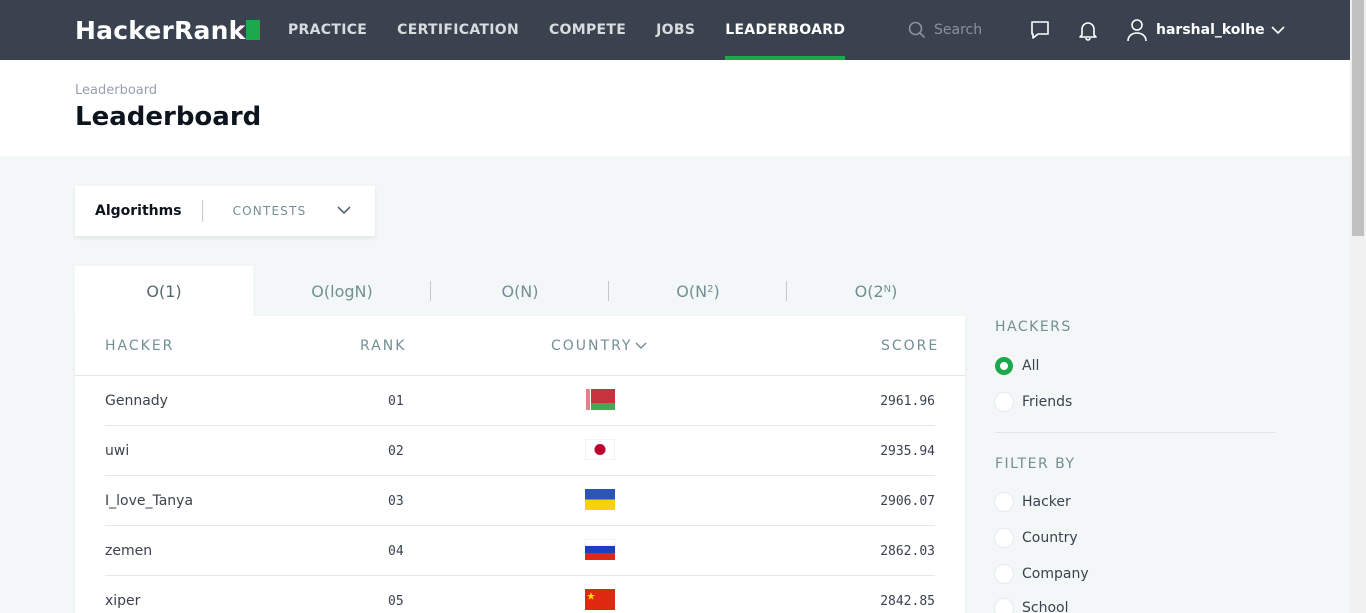 The image size is (1366, 613). Describe the element at coordinates (1004, 574) in the screenshot. I see `radio-company-dot` at that location.